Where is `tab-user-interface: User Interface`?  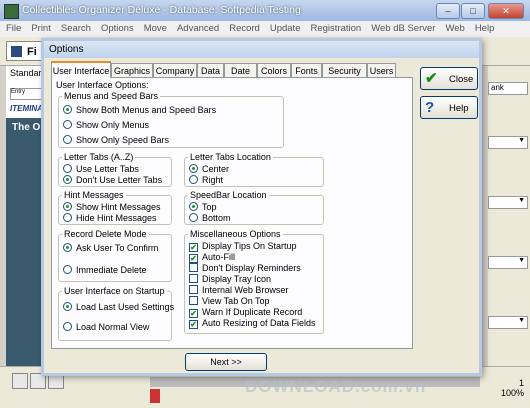 tab-user-interface: User Interface is located at coordinates (81, 69).